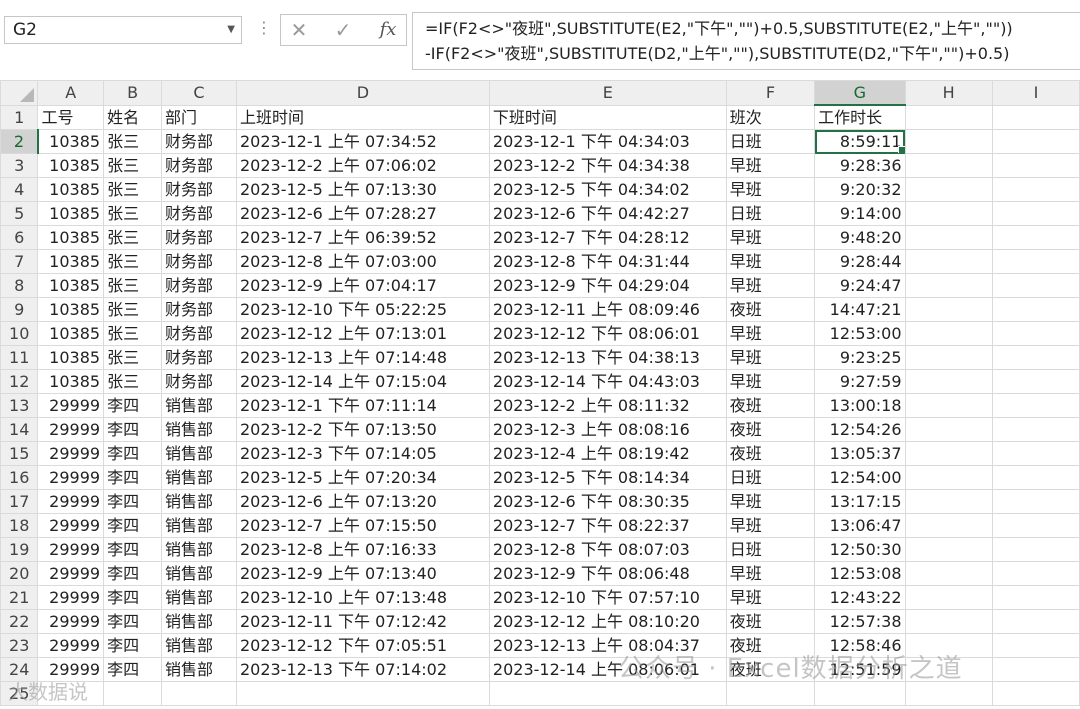 The height and width of the screenshot is (709, 1080). What do you see at coordinates (607, 693) in the screenshot?
I see `cell-e25` at bounding box center [607, 693].